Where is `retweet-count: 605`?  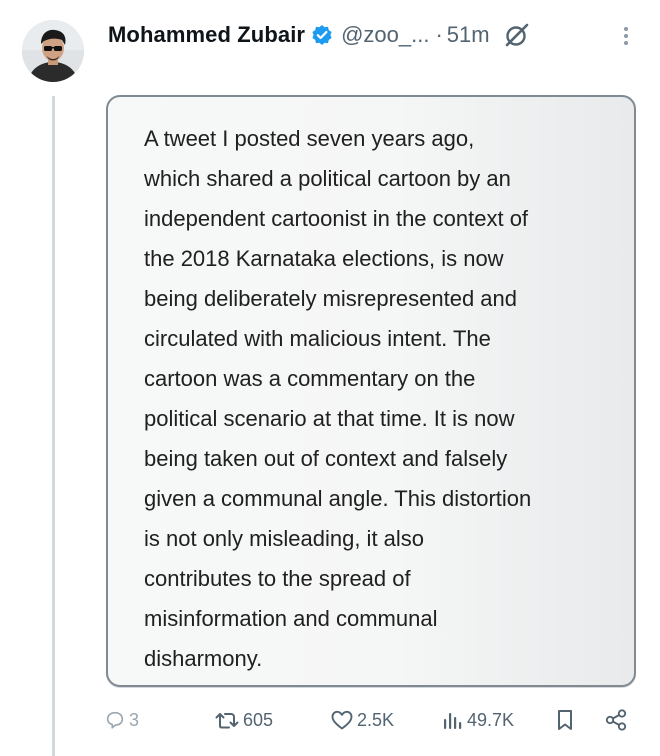 retweet-count: 605 is located at coordinates (258, 719).